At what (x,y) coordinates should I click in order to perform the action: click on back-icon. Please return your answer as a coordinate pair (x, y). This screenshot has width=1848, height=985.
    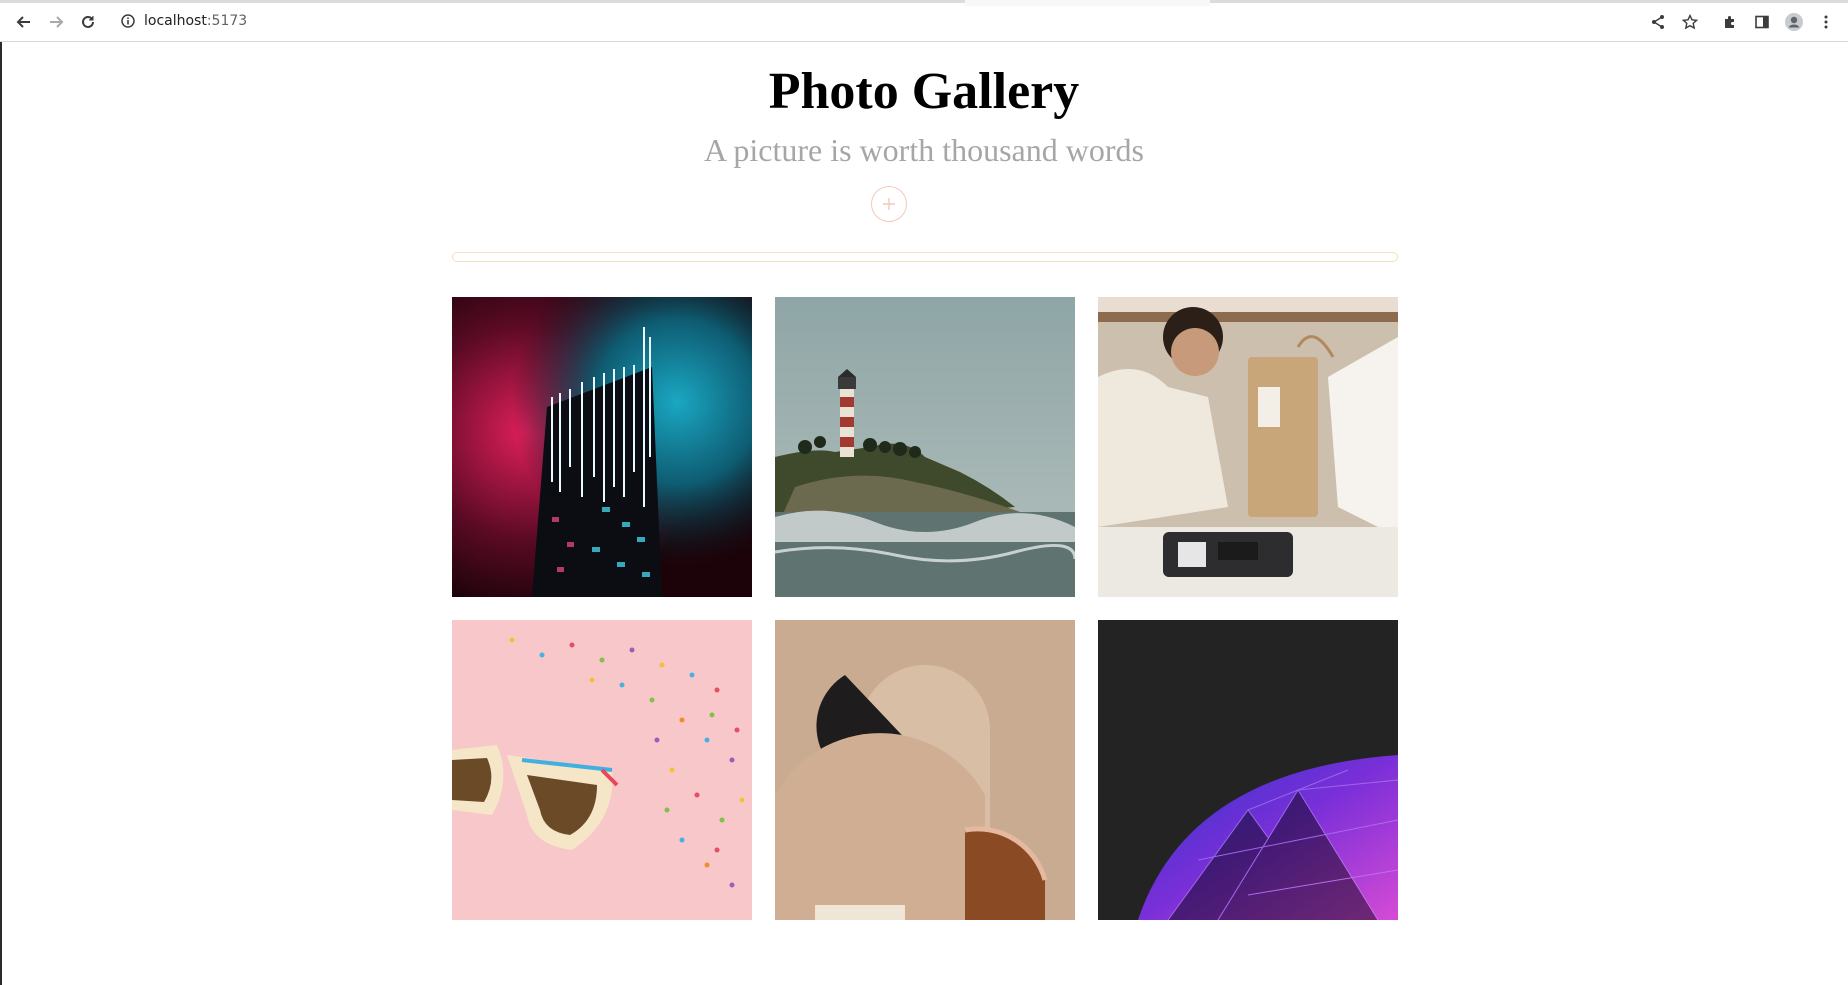
    Looking at the image, I should click on (24, 22).